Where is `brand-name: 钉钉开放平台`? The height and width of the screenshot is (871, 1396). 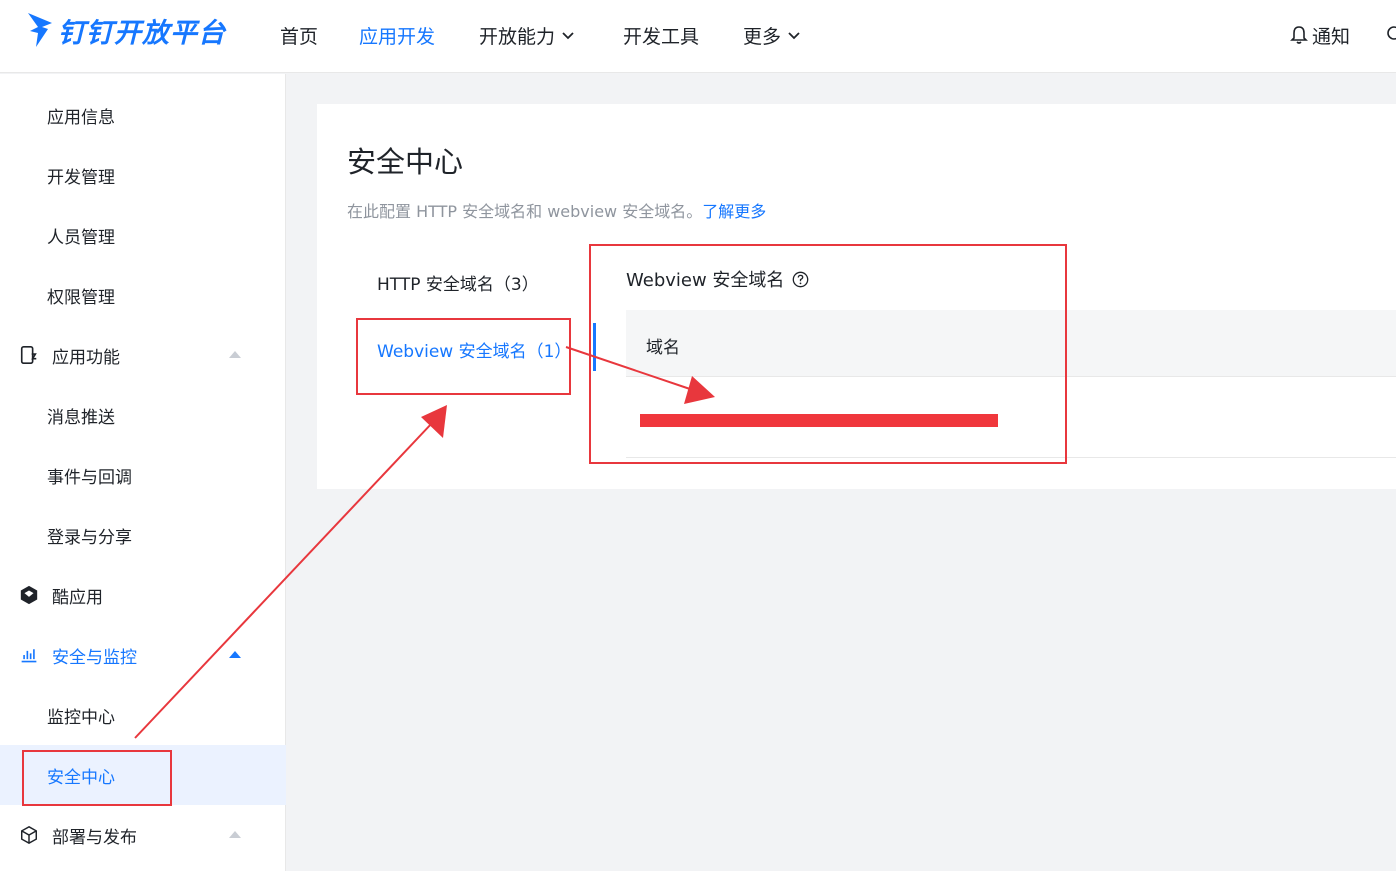 brand-name: 钉钉开放平台 is located at coordinates (142, 33).